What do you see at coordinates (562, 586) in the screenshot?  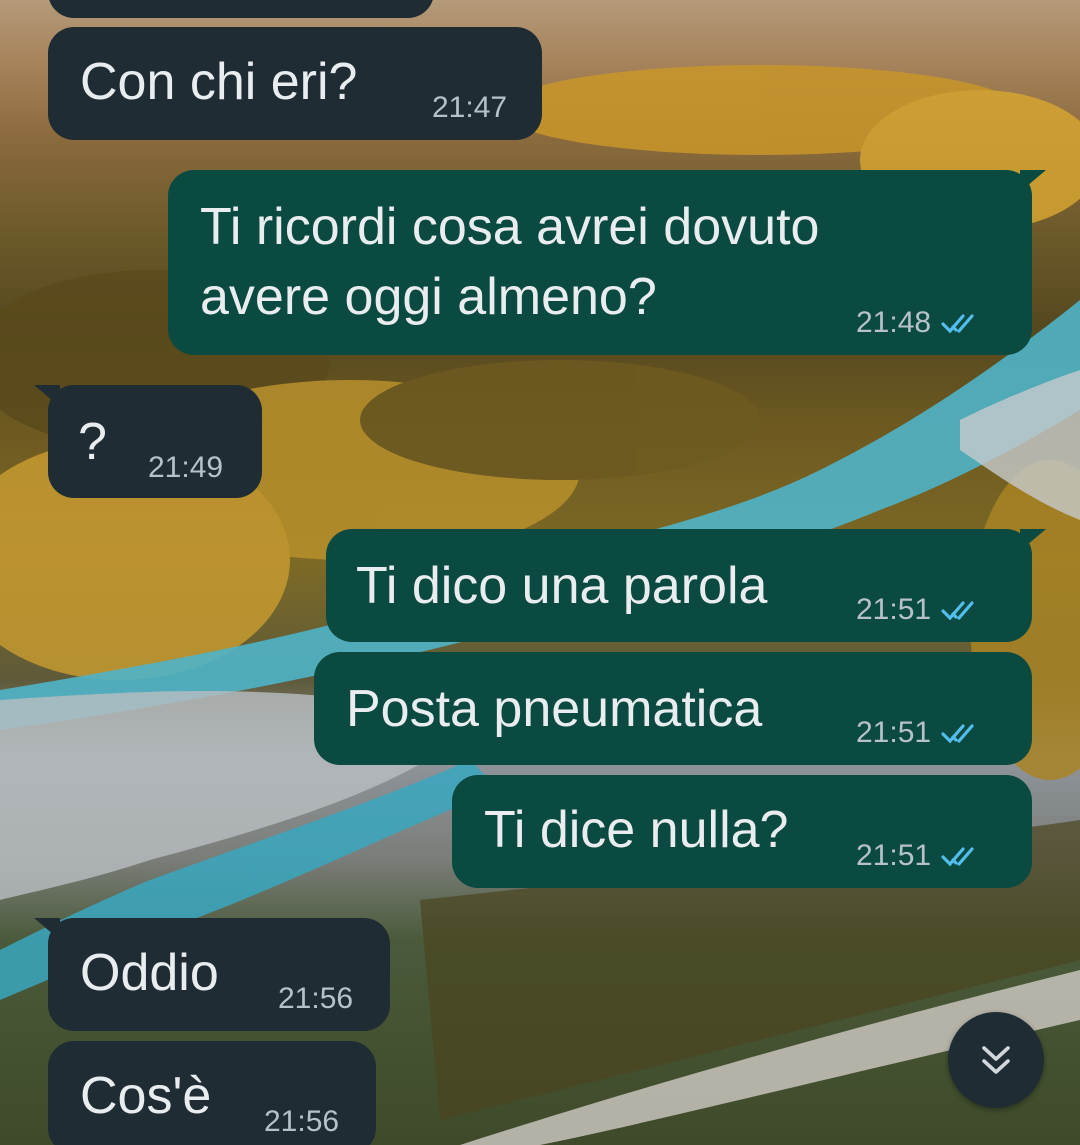 I see `message-text: Ti dico una parola` at bounding box center [562, 586].